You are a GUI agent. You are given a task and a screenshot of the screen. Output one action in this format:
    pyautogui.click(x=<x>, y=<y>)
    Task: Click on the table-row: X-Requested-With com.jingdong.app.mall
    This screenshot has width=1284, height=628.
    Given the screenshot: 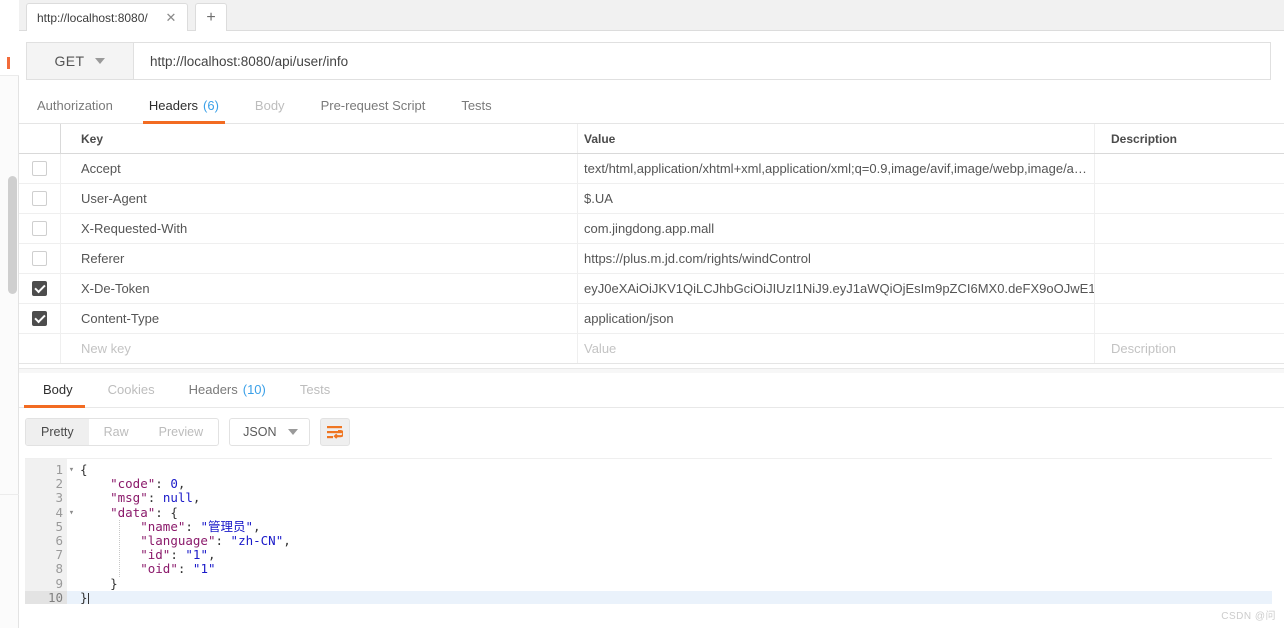 What is the action you would take?
    pyautogui.click(x=651, y=229)
    